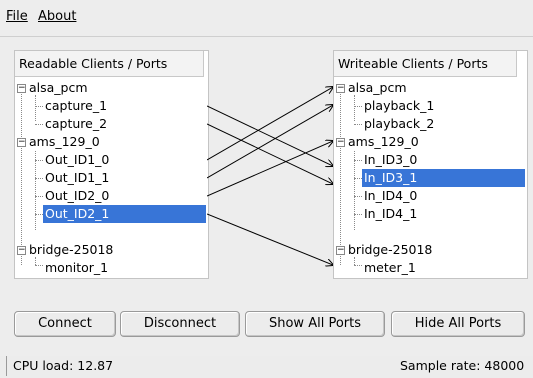 The height and width of the screenshot is (378, 533). I want to click on menu-about: About, so click(57, 16).